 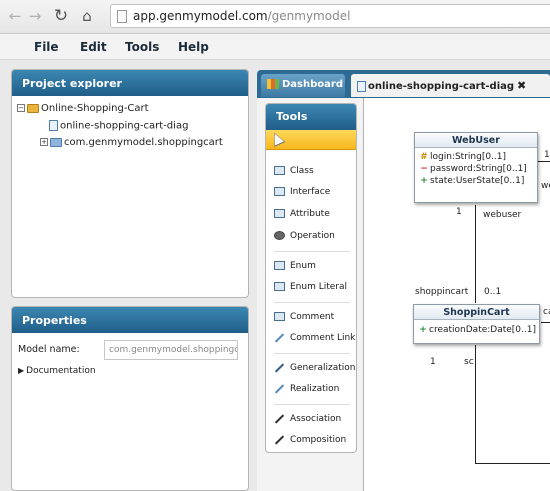 What do you see at coordinates (295, 266) in the screenshot?
I see `tool-enum: Enum` at bounding box center [295, 266].